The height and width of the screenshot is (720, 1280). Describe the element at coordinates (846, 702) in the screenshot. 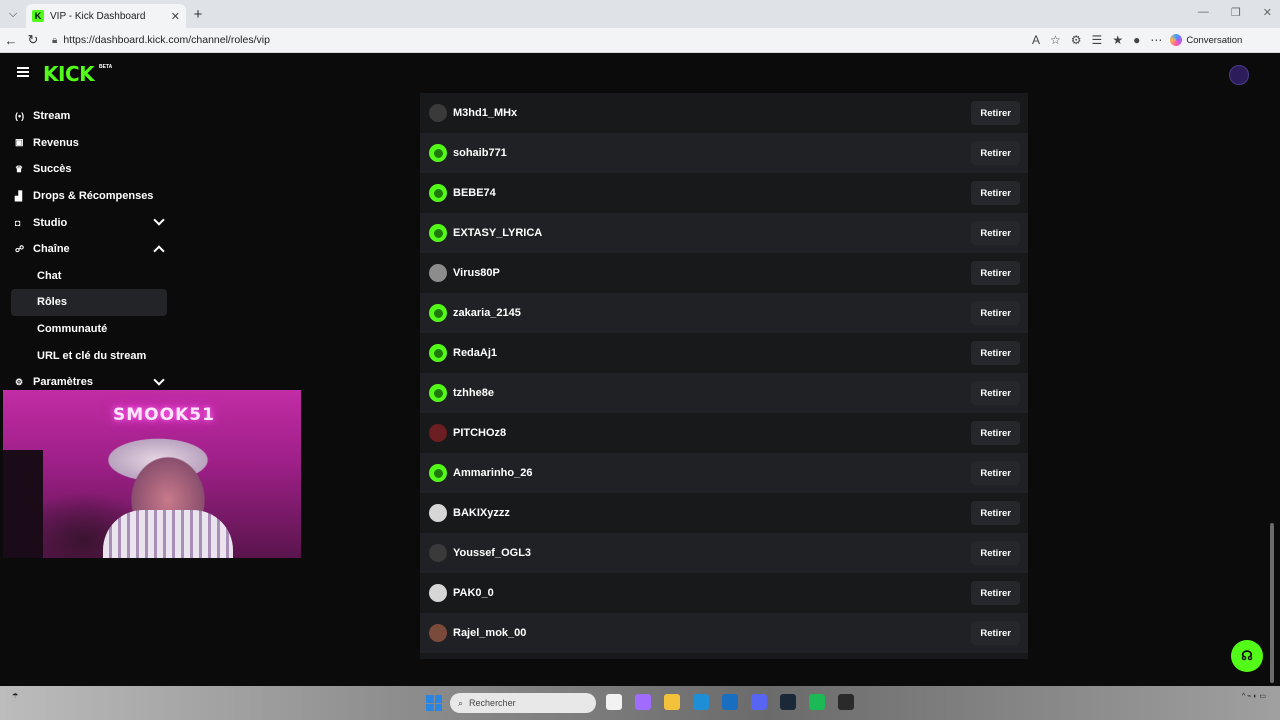

I see `obs-icon` at that location.